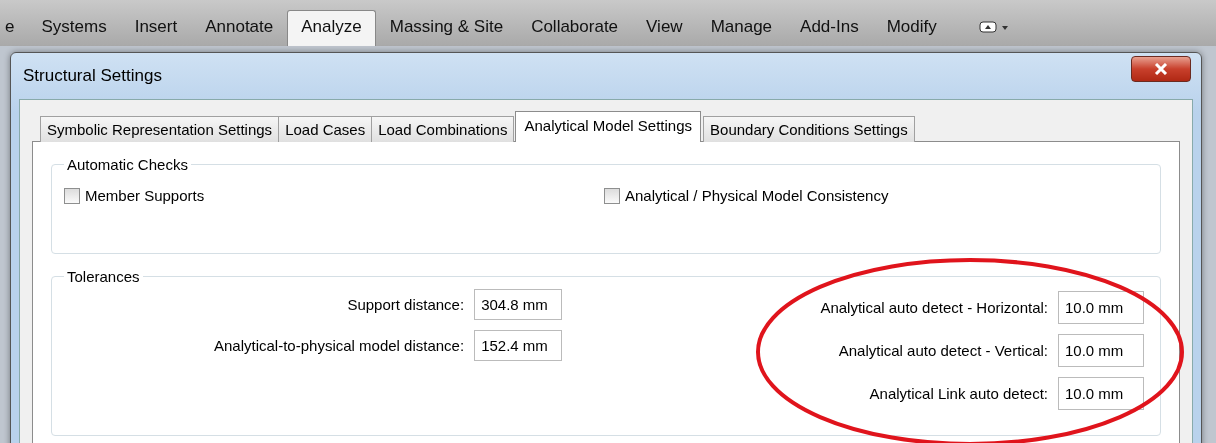 The image size is (1216, 443). I want to click on ribbon-tab: Collaborate, so click(575, 28).